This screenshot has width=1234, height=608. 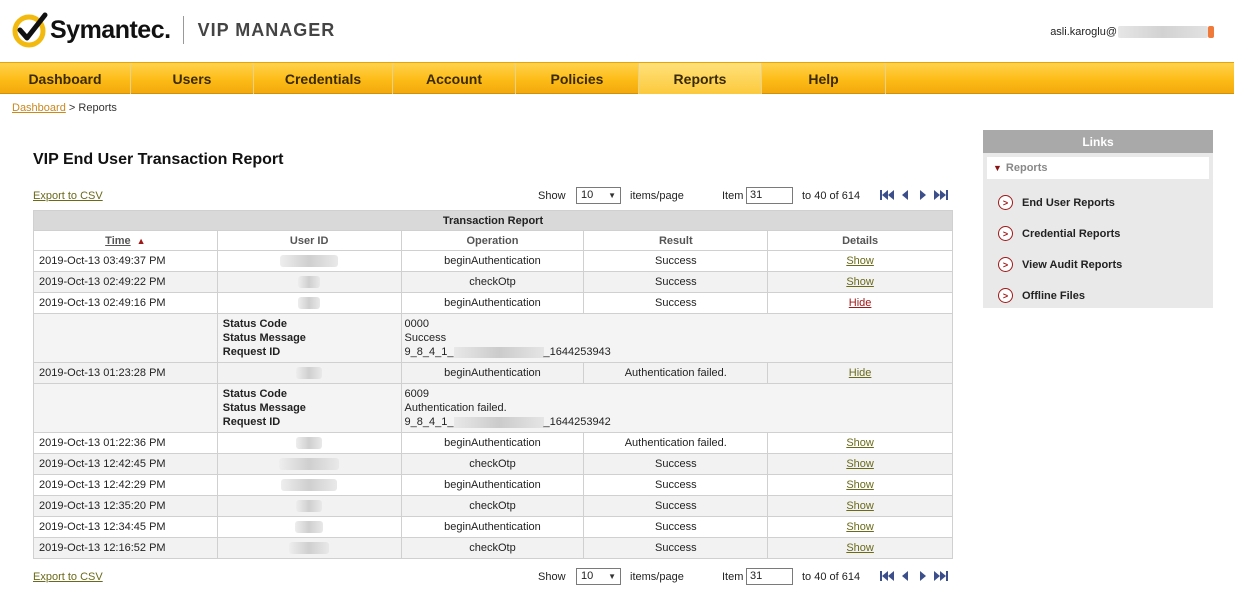 What do you see at coordinates (577, 78) in the screenshot?
I see `nav-policies: Policies` at bounding box center [577, 78].